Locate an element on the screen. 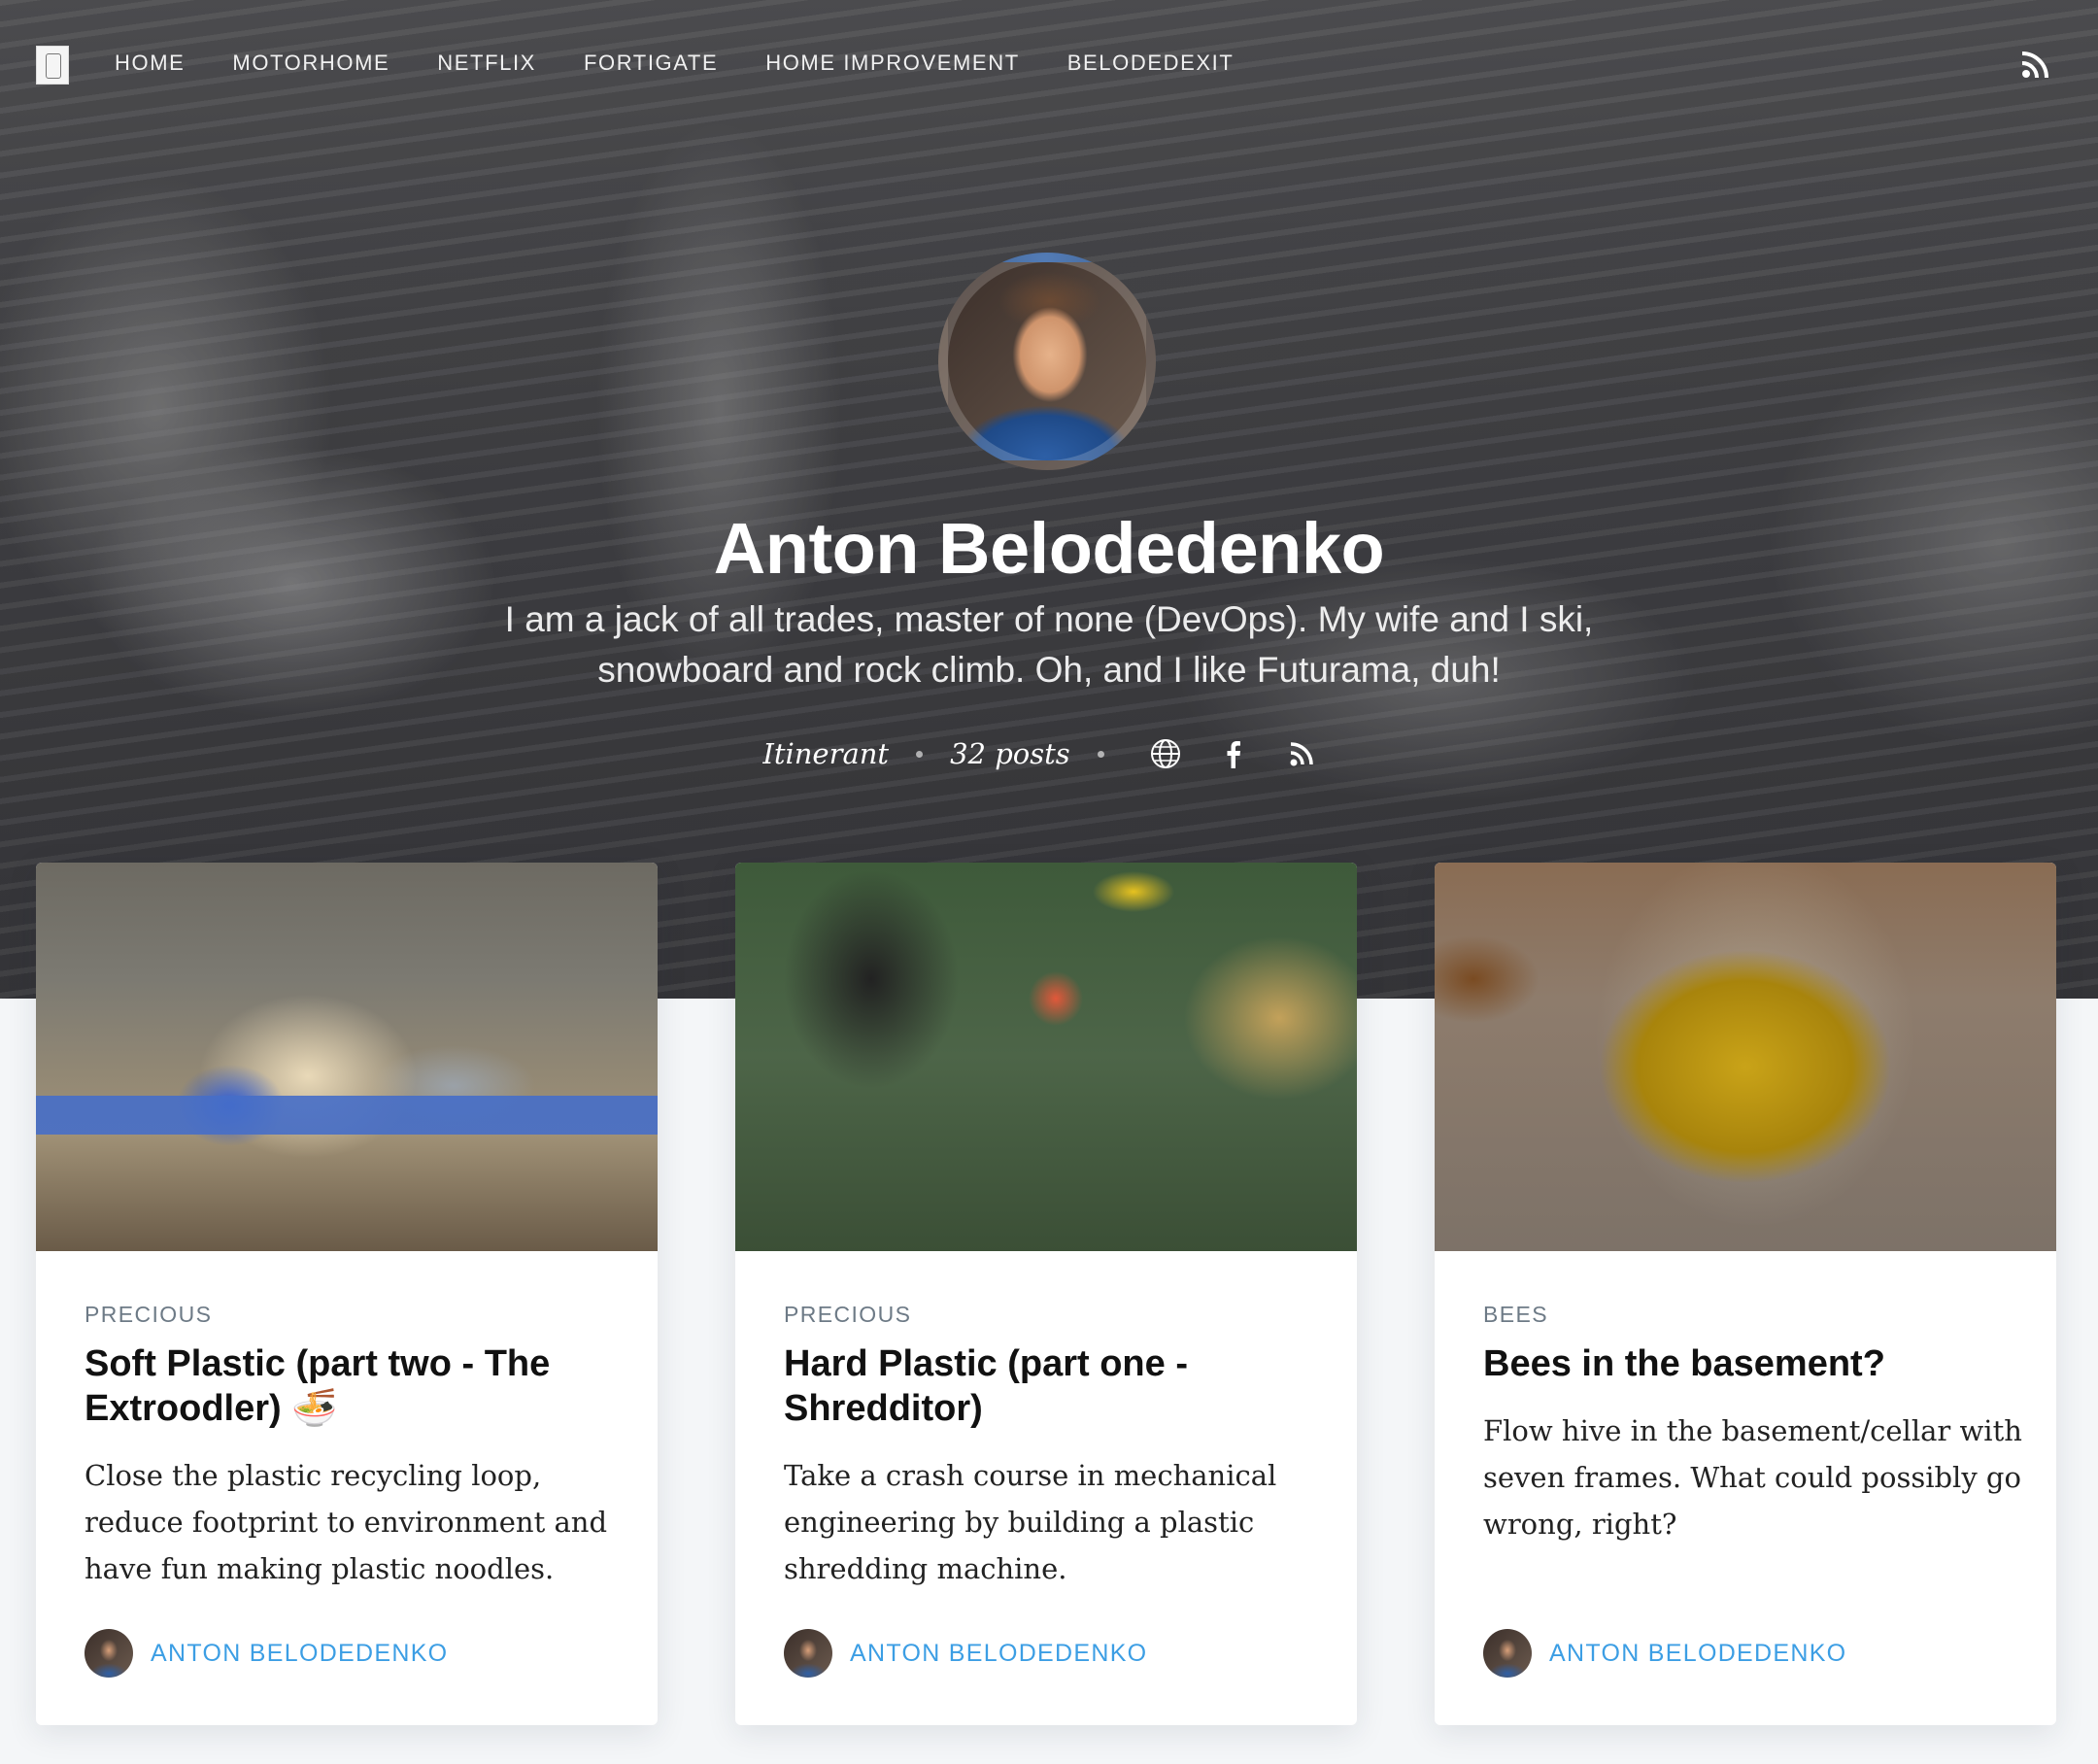 This screenshot has width=2098, height=1764. facebook-icon is located at coordinates (1234, 753).